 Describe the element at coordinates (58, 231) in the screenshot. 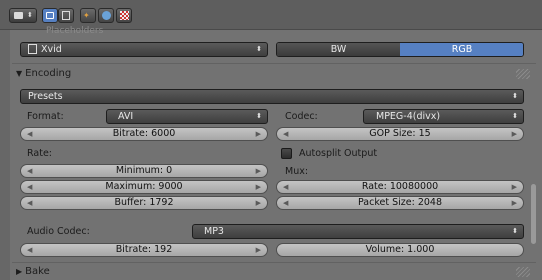

I see `audio-codec-label: Audio Codec:` at that location.